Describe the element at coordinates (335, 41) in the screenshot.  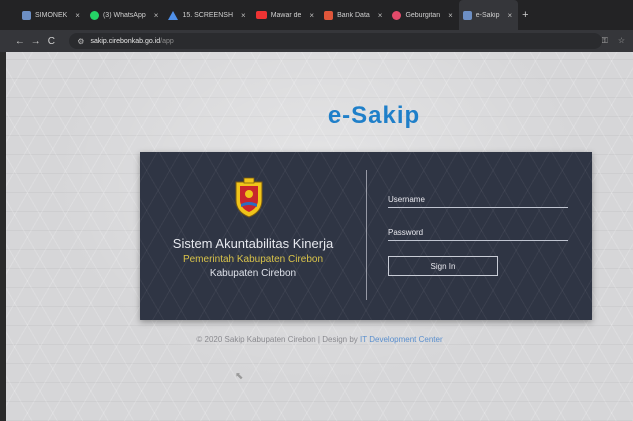
I see `address-bar: ⚙ sakip.cirebonkab.go.id /app` at that location.